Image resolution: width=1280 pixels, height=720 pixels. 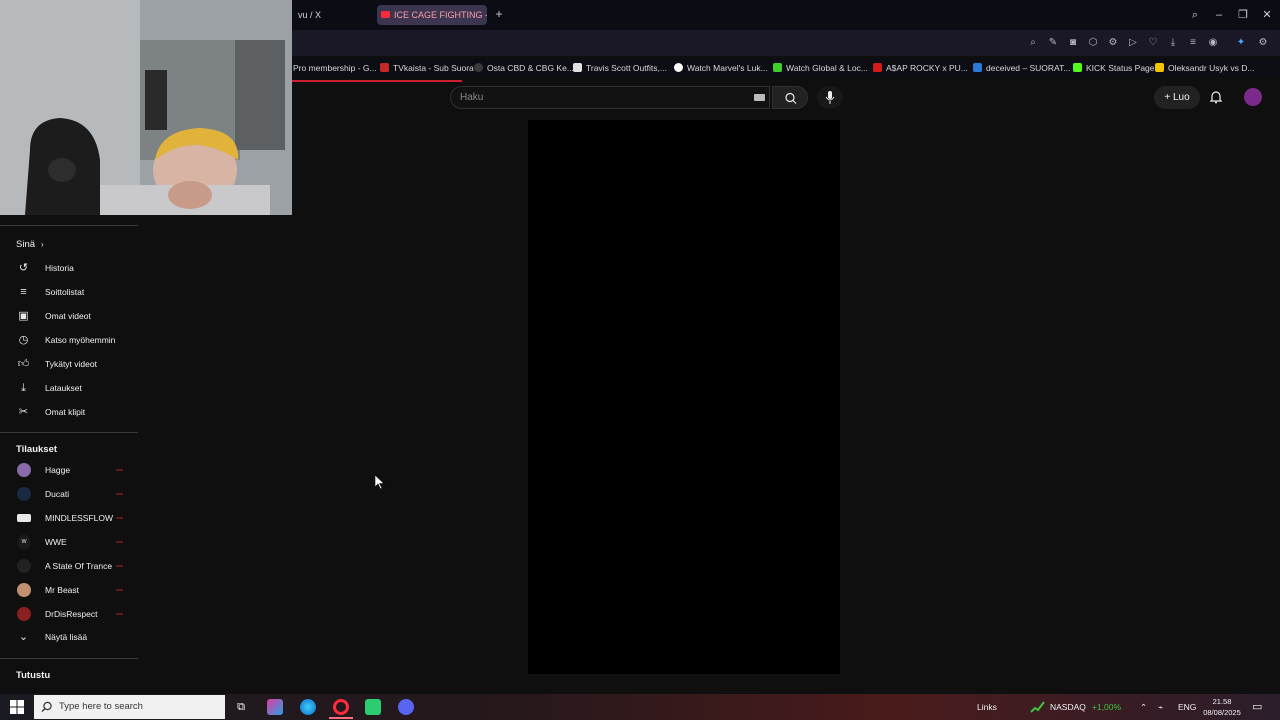 I want to click on chevron-down-icon: ⌄, so click(x=23, y=637).